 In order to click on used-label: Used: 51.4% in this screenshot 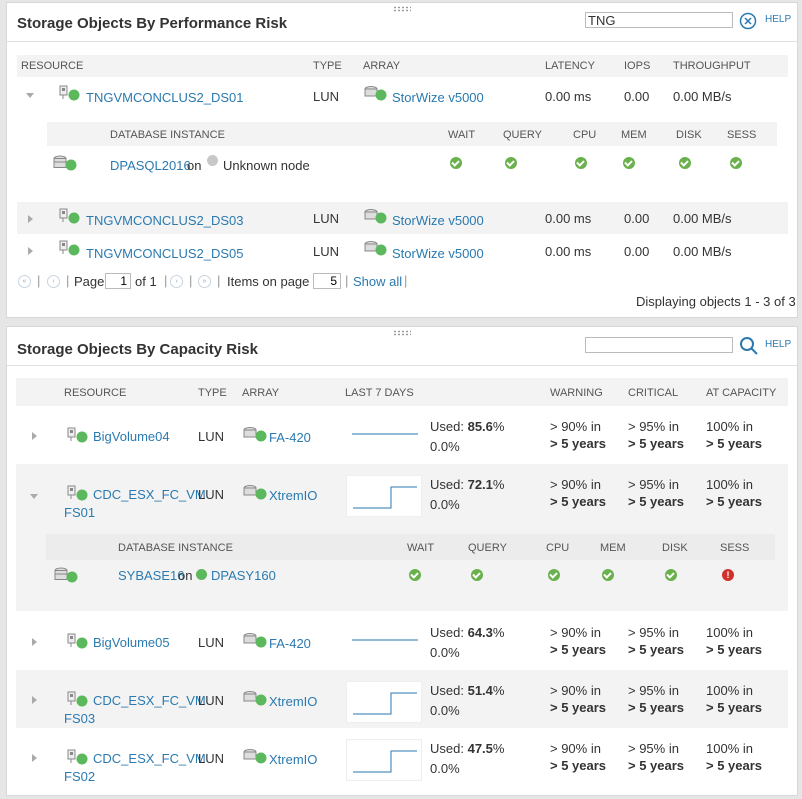, I will do `click(467, 690)`.